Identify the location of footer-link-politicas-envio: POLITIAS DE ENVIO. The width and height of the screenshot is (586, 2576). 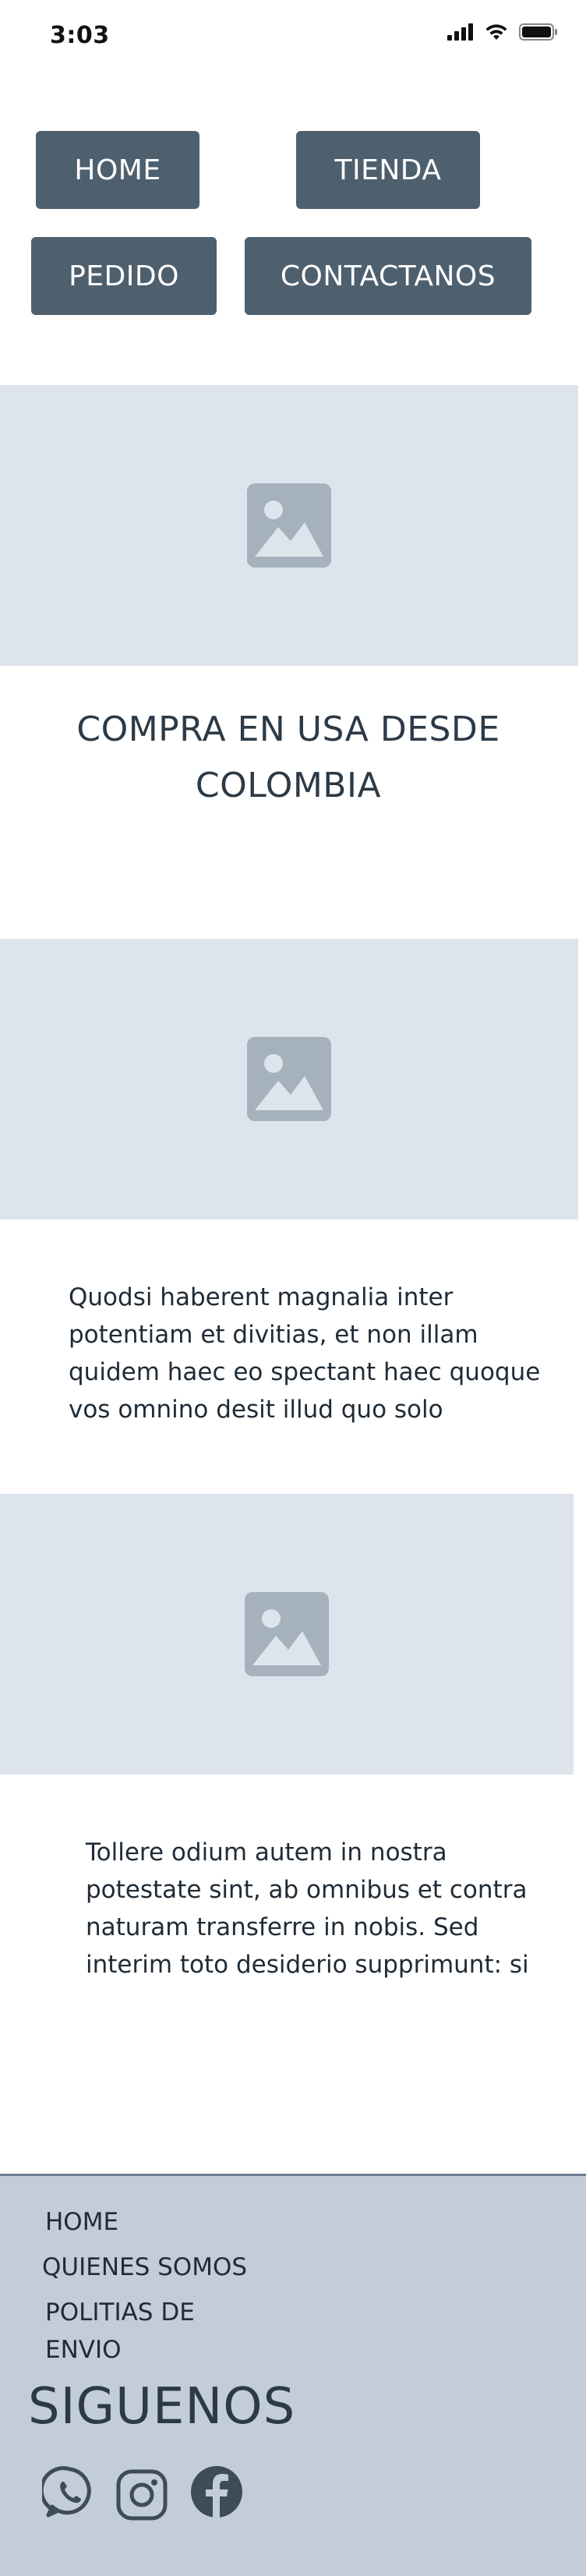
(142, 2331).